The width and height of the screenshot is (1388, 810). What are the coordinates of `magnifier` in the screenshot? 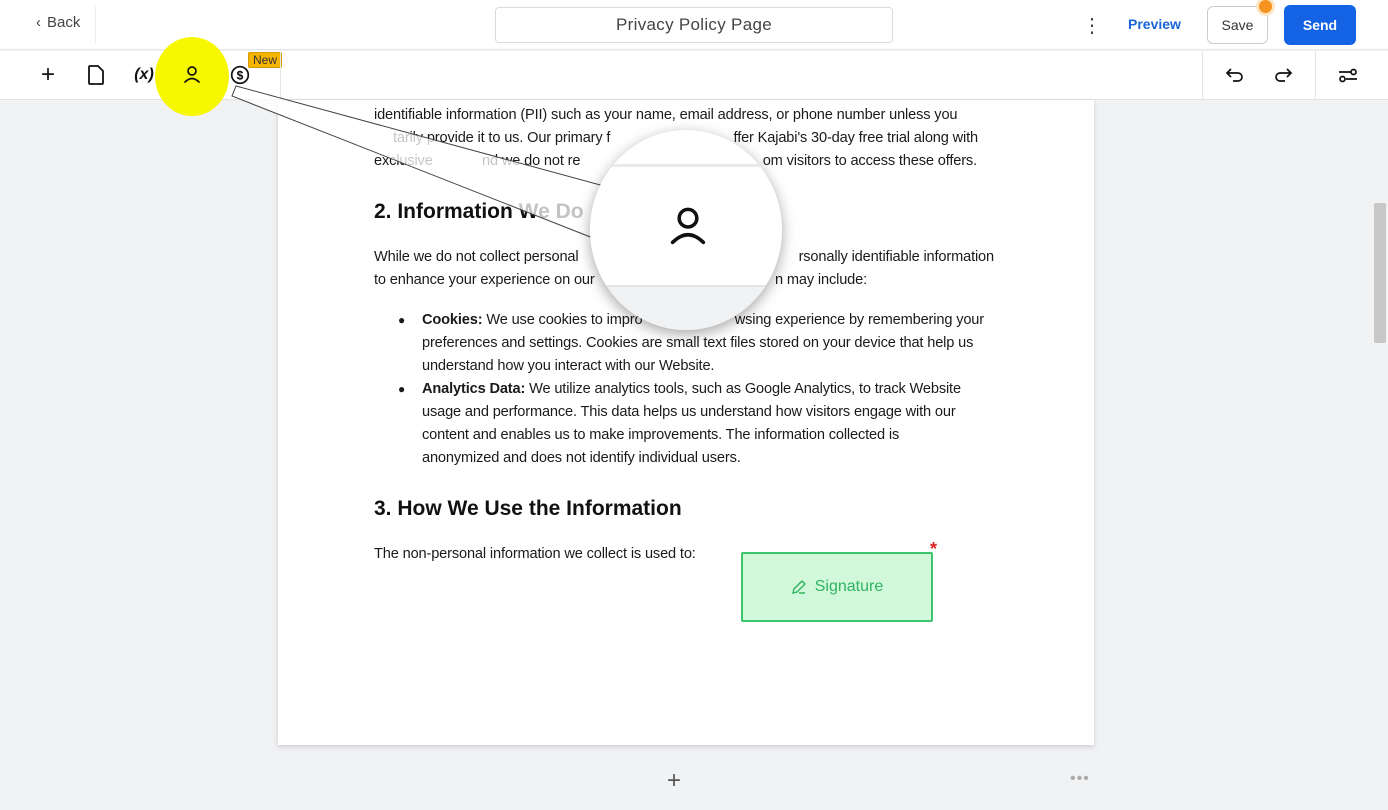 It's located at (686, 230).